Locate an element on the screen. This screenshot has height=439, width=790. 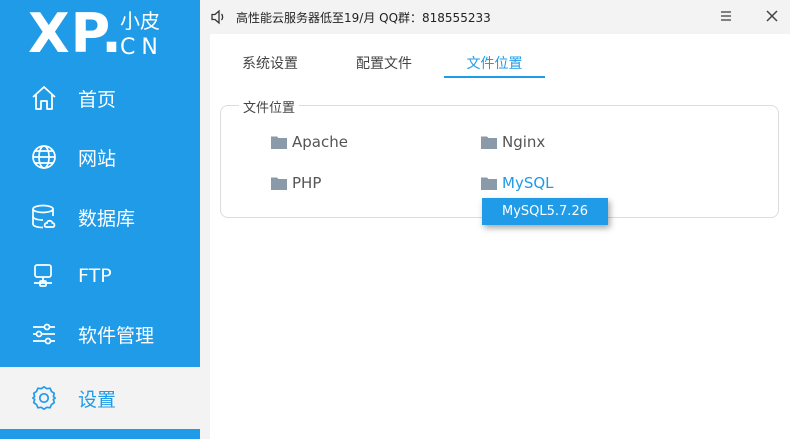
speaker-icon is located at coordinates (219, 17).